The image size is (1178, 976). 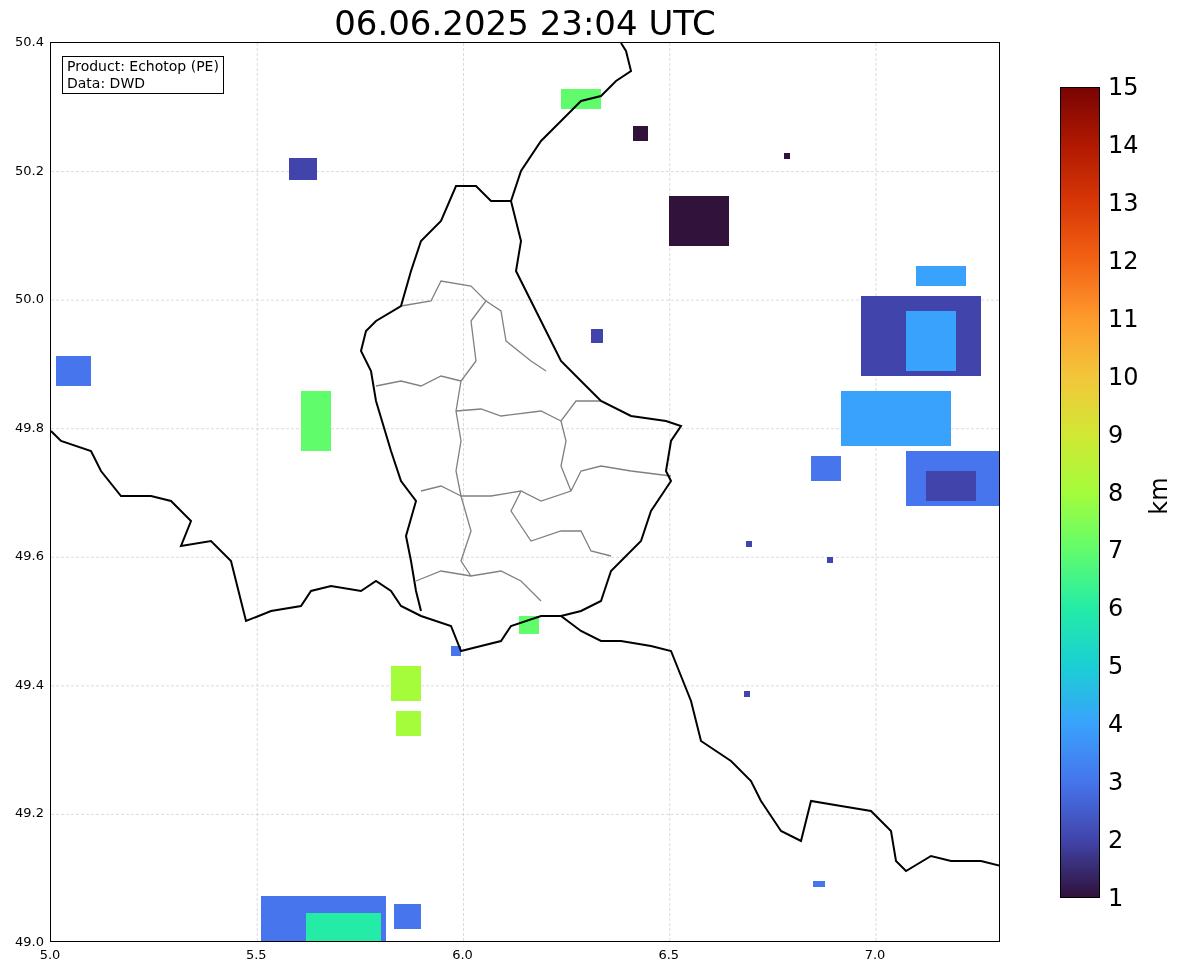 I want to click on y-tick-label: 49.6, so click(x=29, y=556).